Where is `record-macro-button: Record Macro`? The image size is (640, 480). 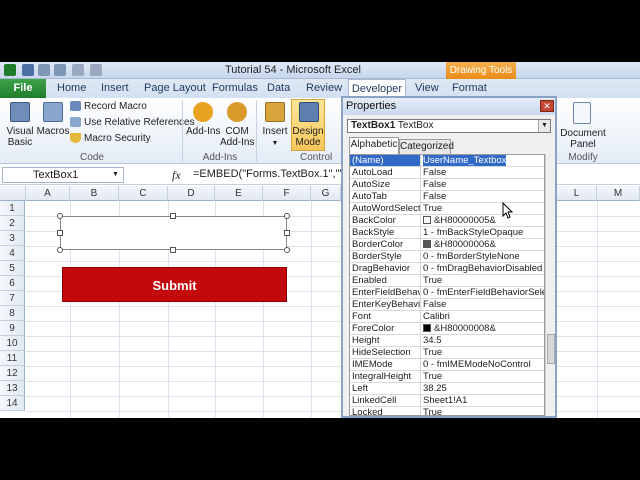
record-macro-button: Record Macro is located at coordinates (125, 106).